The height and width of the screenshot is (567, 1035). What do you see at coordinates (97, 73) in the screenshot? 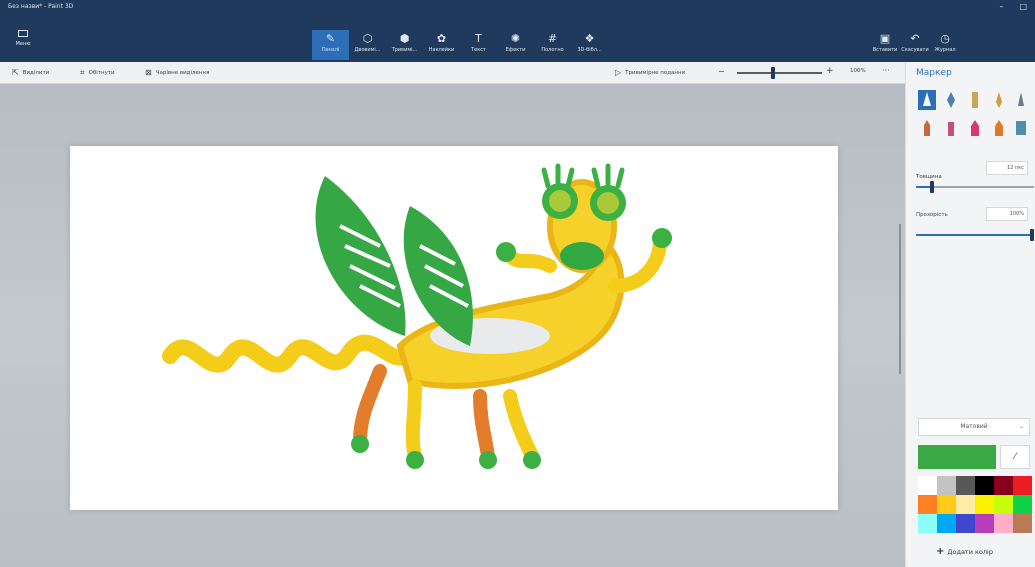
I see `crop-button: ⌗ Обітнути` at bounding box center [97, 73].